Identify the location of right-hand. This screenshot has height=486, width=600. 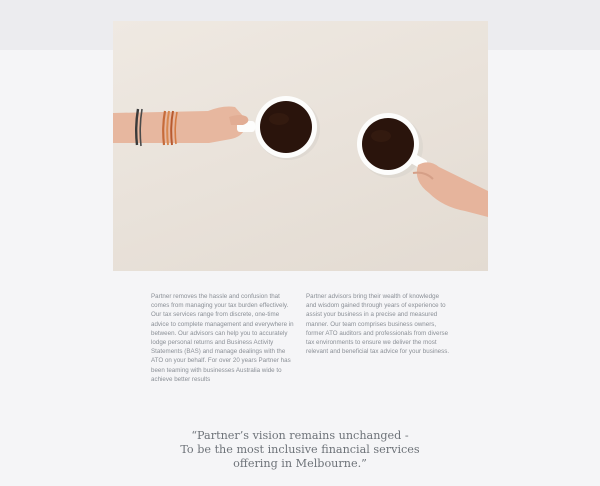
(452, 189).